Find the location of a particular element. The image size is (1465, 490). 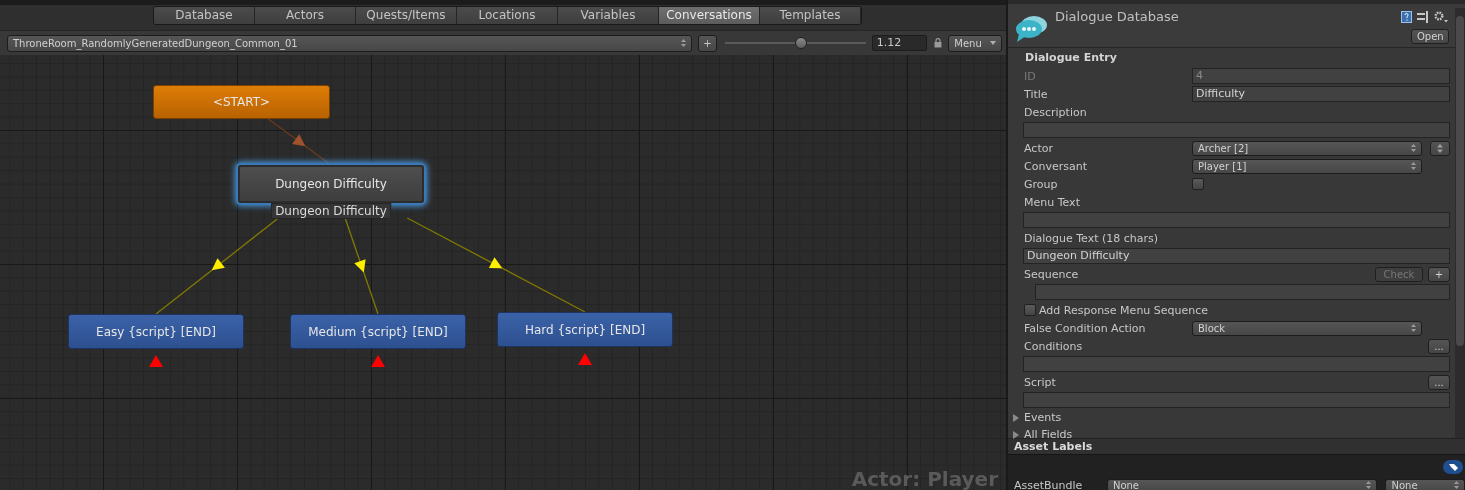

add-button: + is located at coordinates (707, 43).